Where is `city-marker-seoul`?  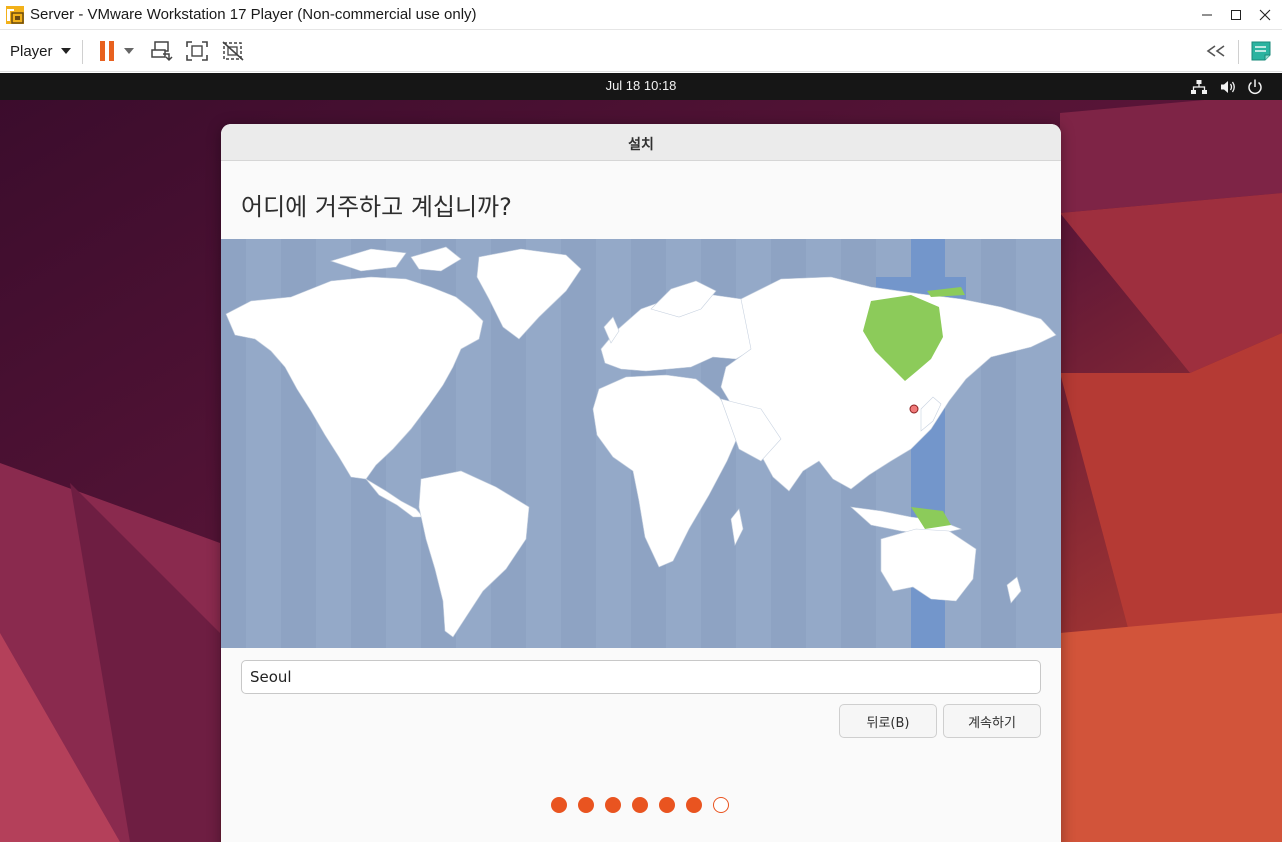 city-marker-seoul is located at coordinates (914, 409).